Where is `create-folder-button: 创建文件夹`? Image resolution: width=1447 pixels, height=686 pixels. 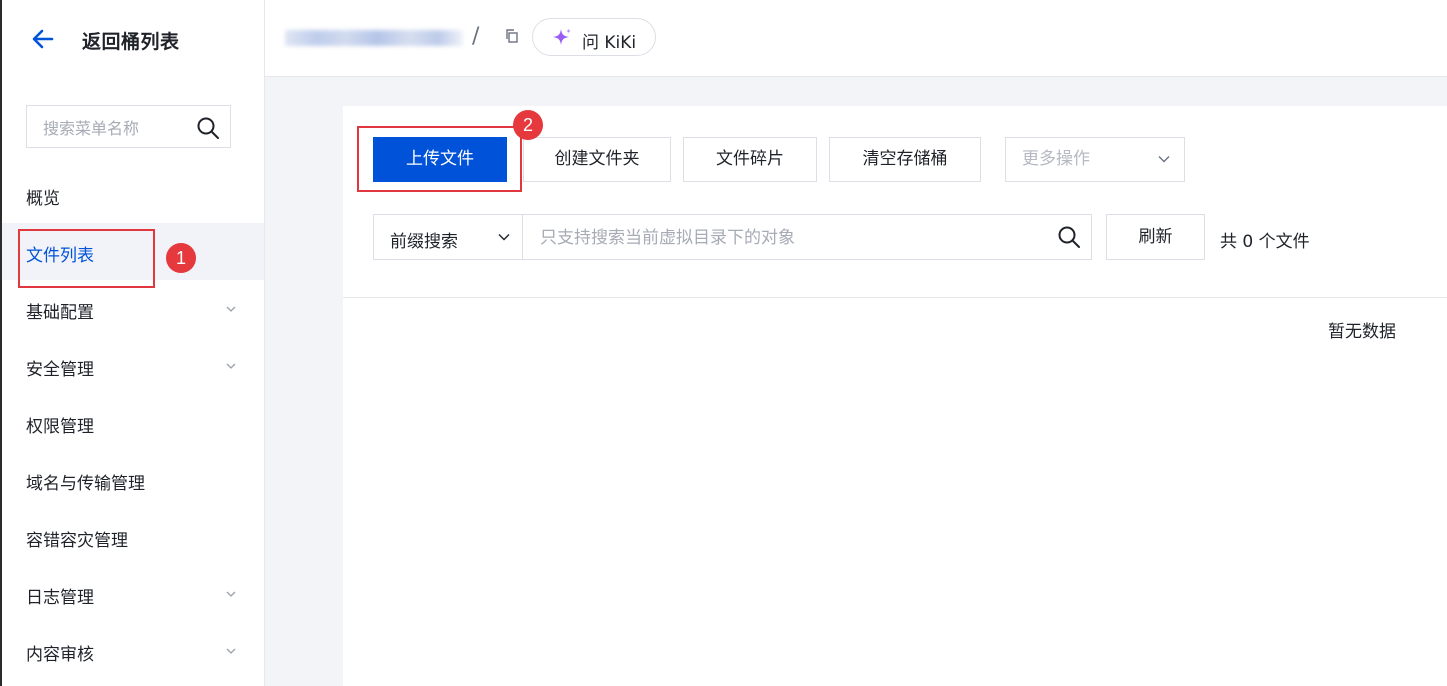 create-folder-button: 创建文件夹 is located at coordinates (597, 159).